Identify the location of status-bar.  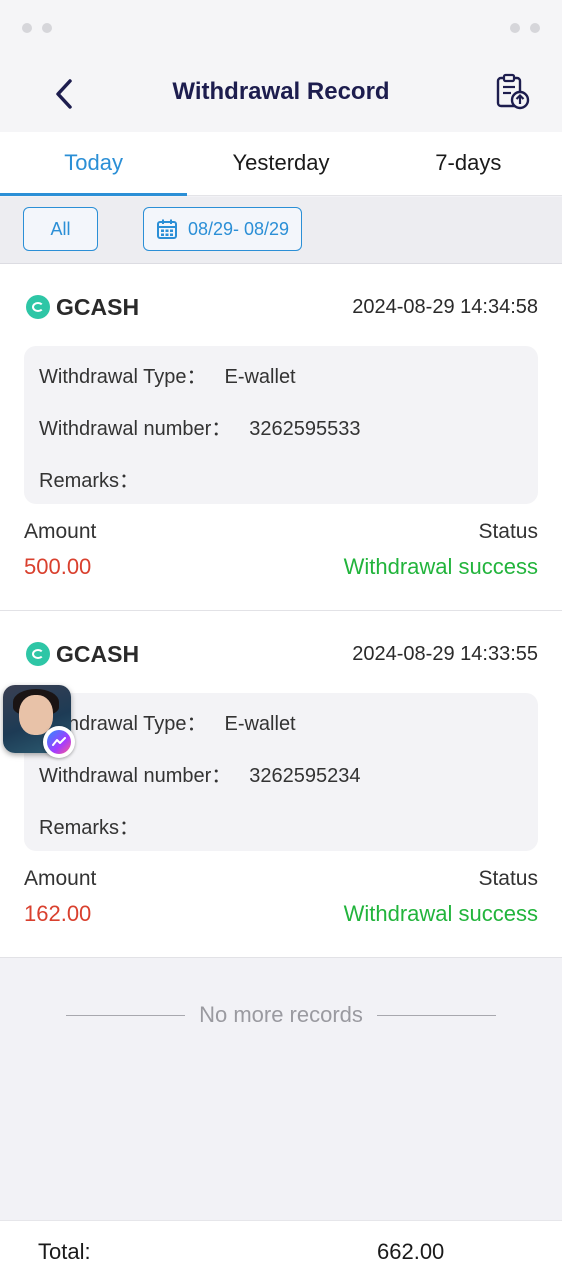
(281, 28).